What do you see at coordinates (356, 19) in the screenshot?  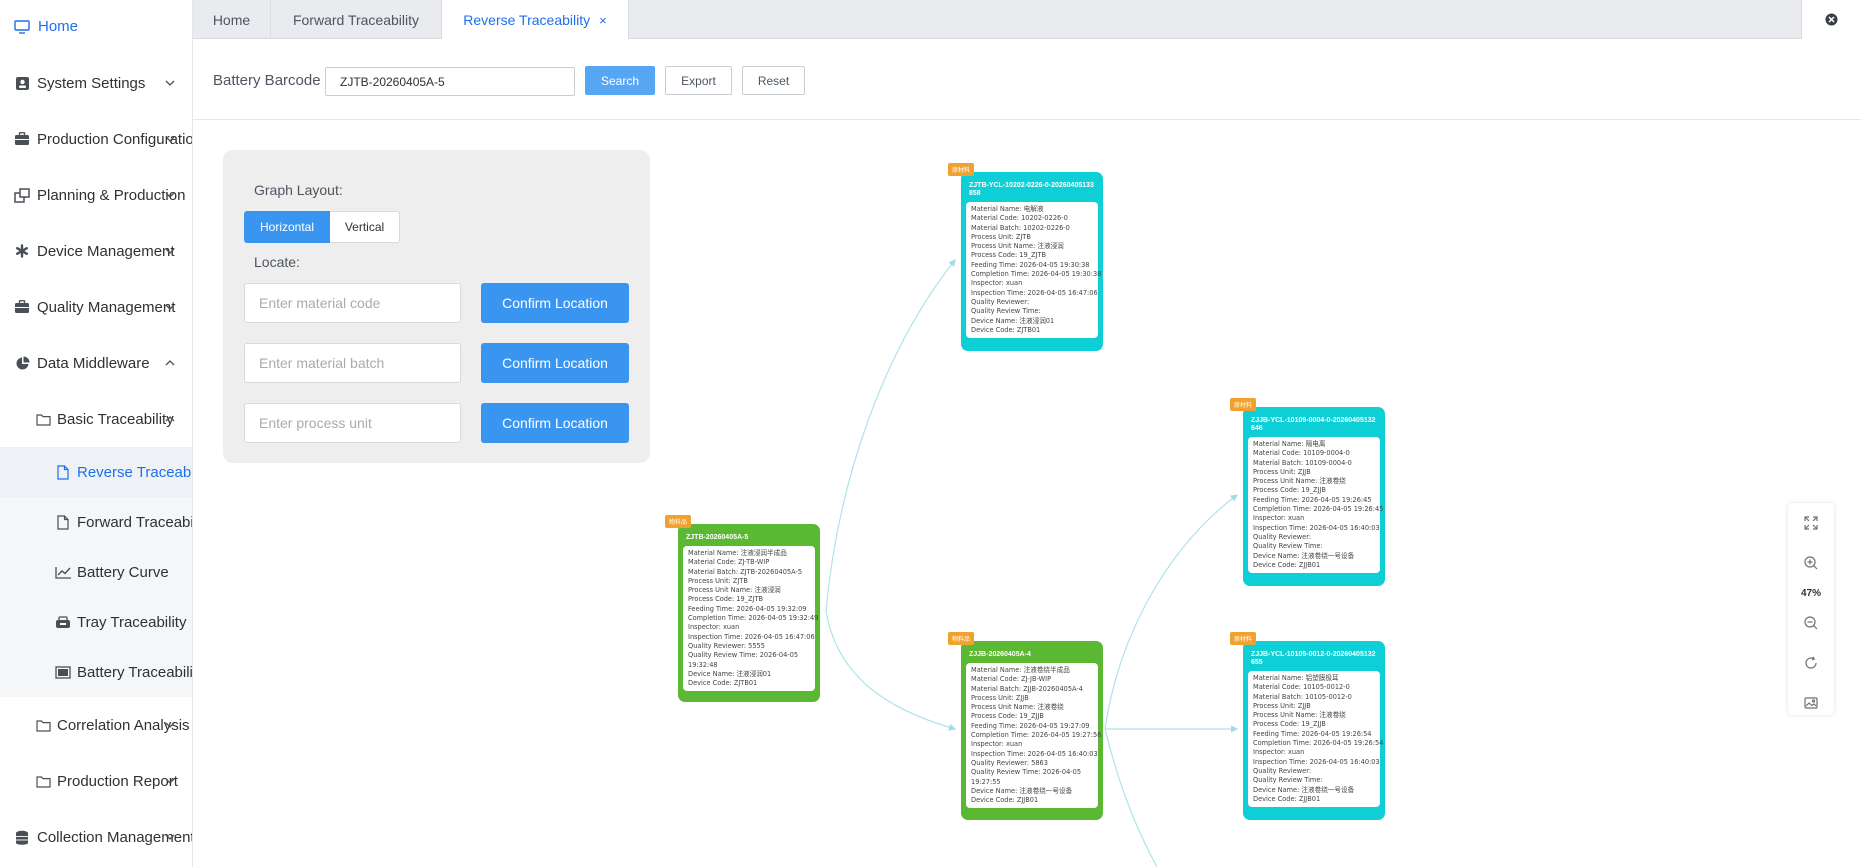 I see `tab-forward-traceability: Forward Traceability` at bounding box center [356, 19].